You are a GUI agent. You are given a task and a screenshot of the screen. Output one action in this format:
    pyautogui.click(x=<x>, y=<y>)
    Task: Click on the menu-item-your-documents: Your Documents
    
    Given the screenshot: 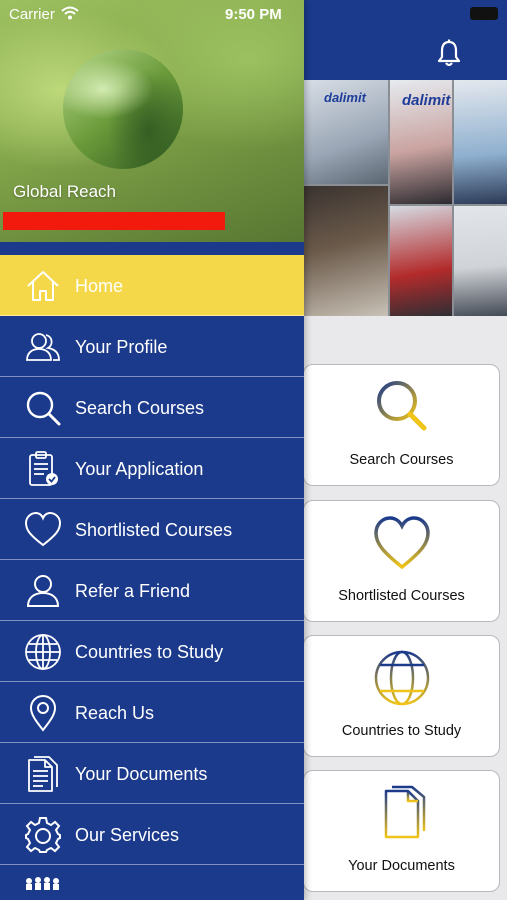 What is the action you would take?
    pyautogui.click(x=152, y=773)
    